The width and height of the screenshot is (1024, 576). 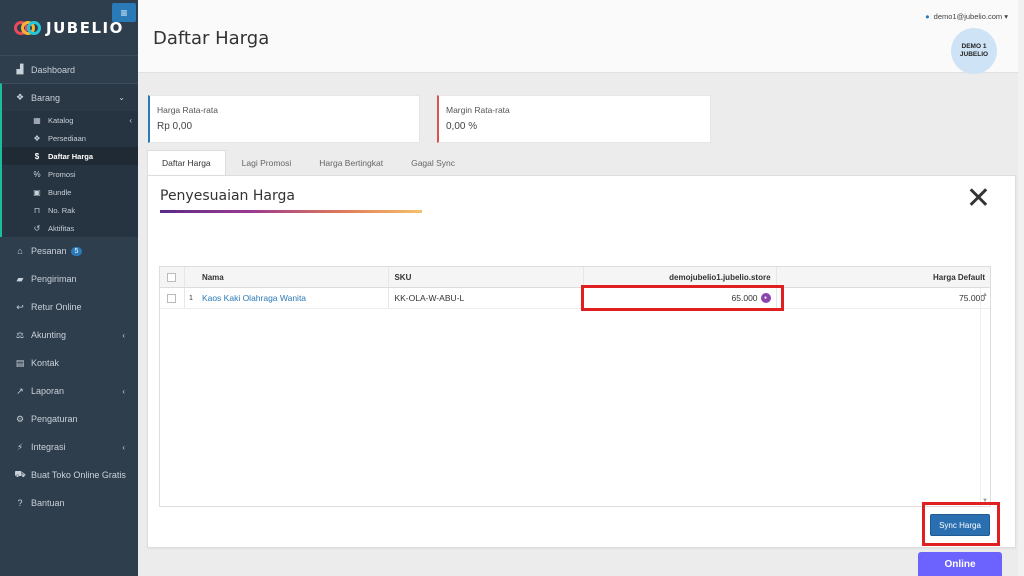 What do you see at coordinates (69, 335) in the screenshot?
I see `sidebar-item-akunting: ⚖ Akunting ‹` at bounding box center [69, 335].